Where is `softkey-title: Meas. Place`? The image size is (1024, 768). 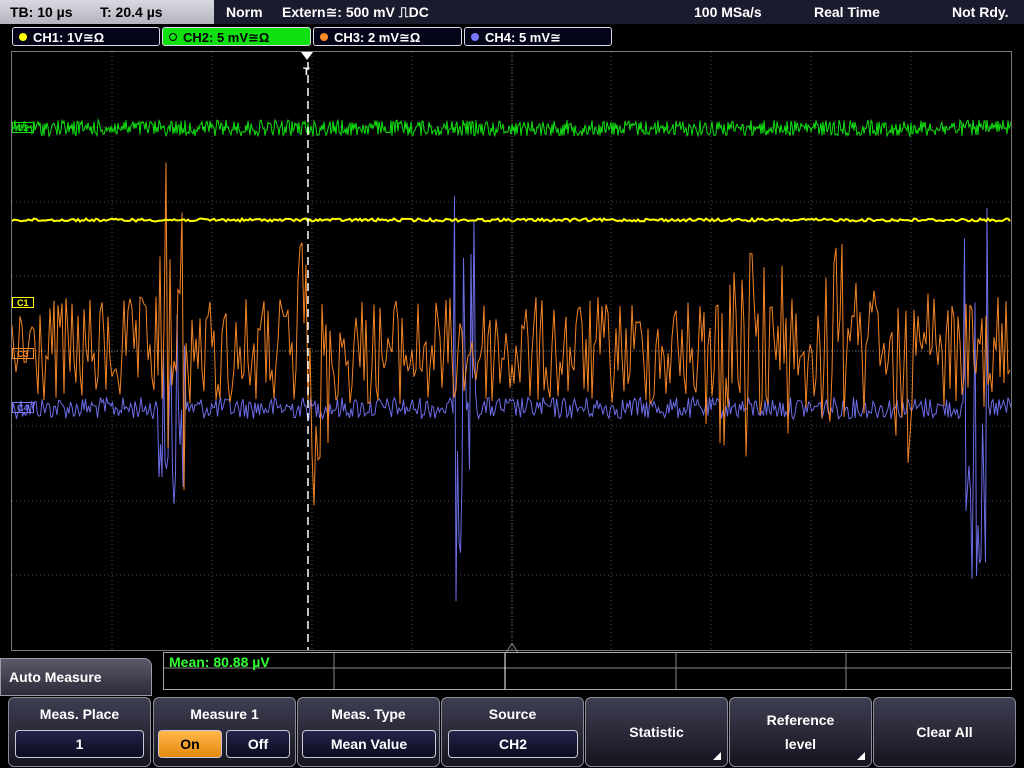 softkey-title: Meas. Place is located at coordinates (79, 714).